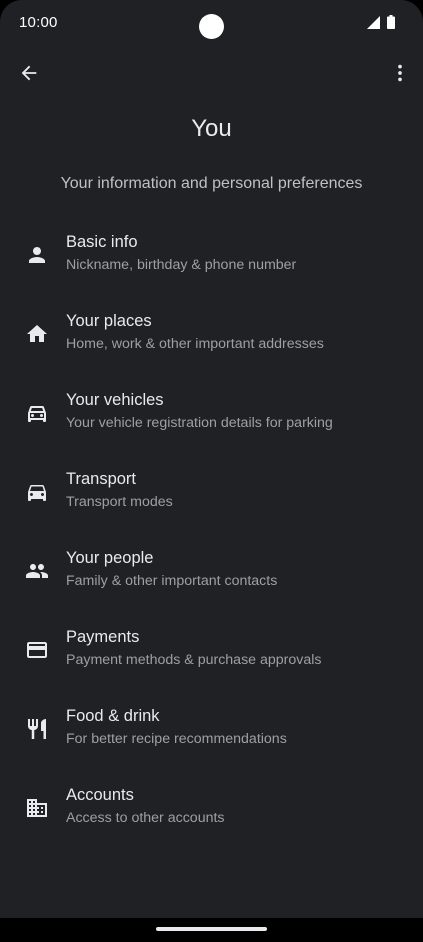 This screenshot has width=423, height=942. I want to click on home-icon, so click(37, 334).